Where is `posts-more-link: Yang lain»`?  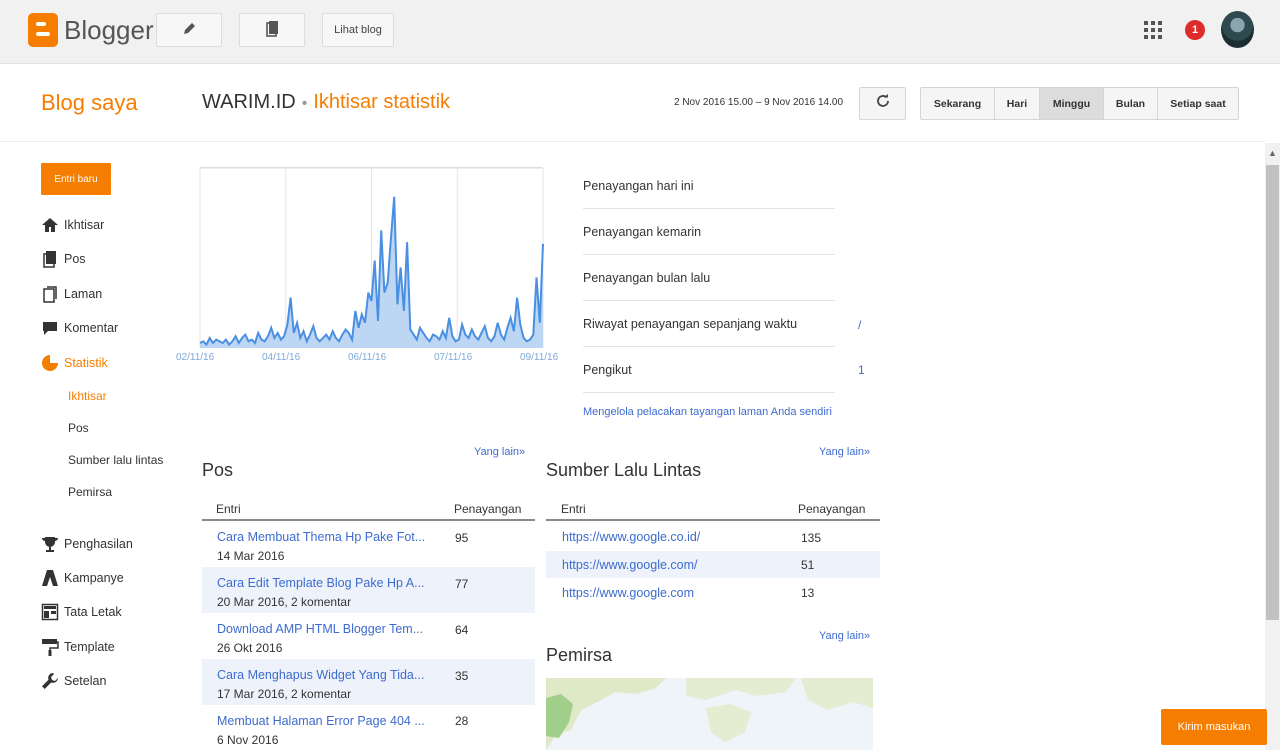
posts-more-link: Yang lain» is located at coordinates (499, 452).